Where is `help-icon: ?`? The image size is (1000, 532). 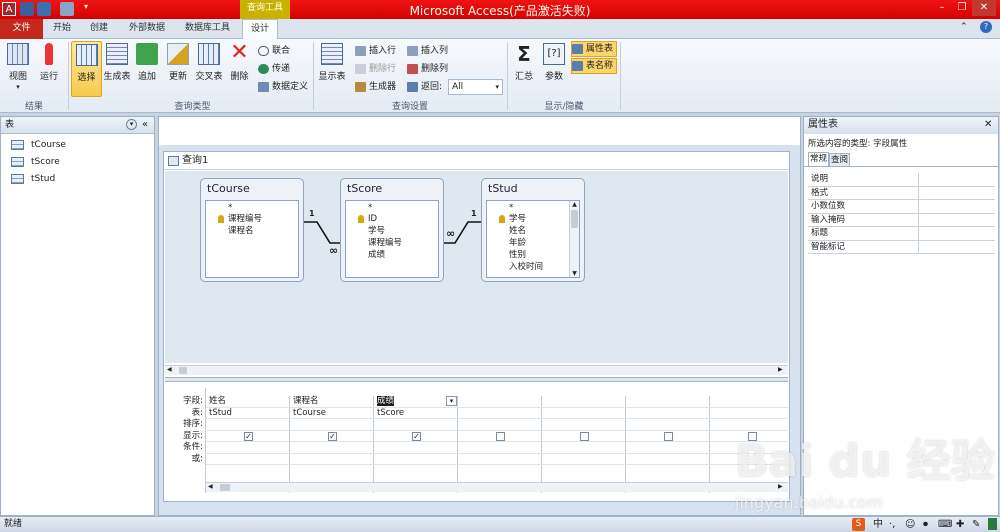 help-icon: ? is located at coordinates (986, 27).